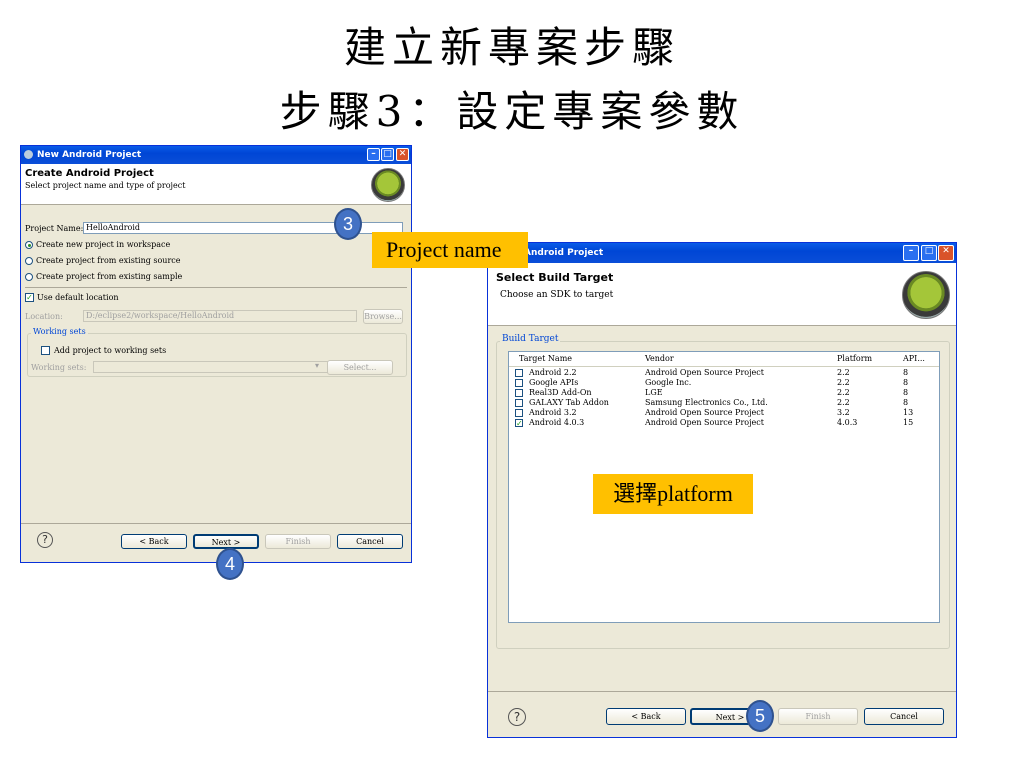 The width and height of the screenshot is (1024, 768). Describe the element at coordinates (109, 276) in the screenshot. I see `existing-sample-label: Create project from existing sample` at that location.